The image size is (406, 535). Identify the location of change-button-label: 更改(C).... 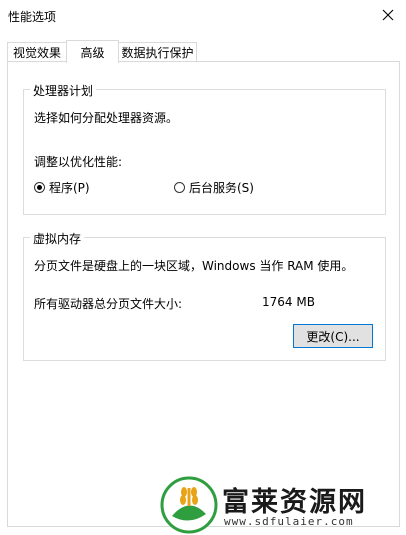
(333, 336).